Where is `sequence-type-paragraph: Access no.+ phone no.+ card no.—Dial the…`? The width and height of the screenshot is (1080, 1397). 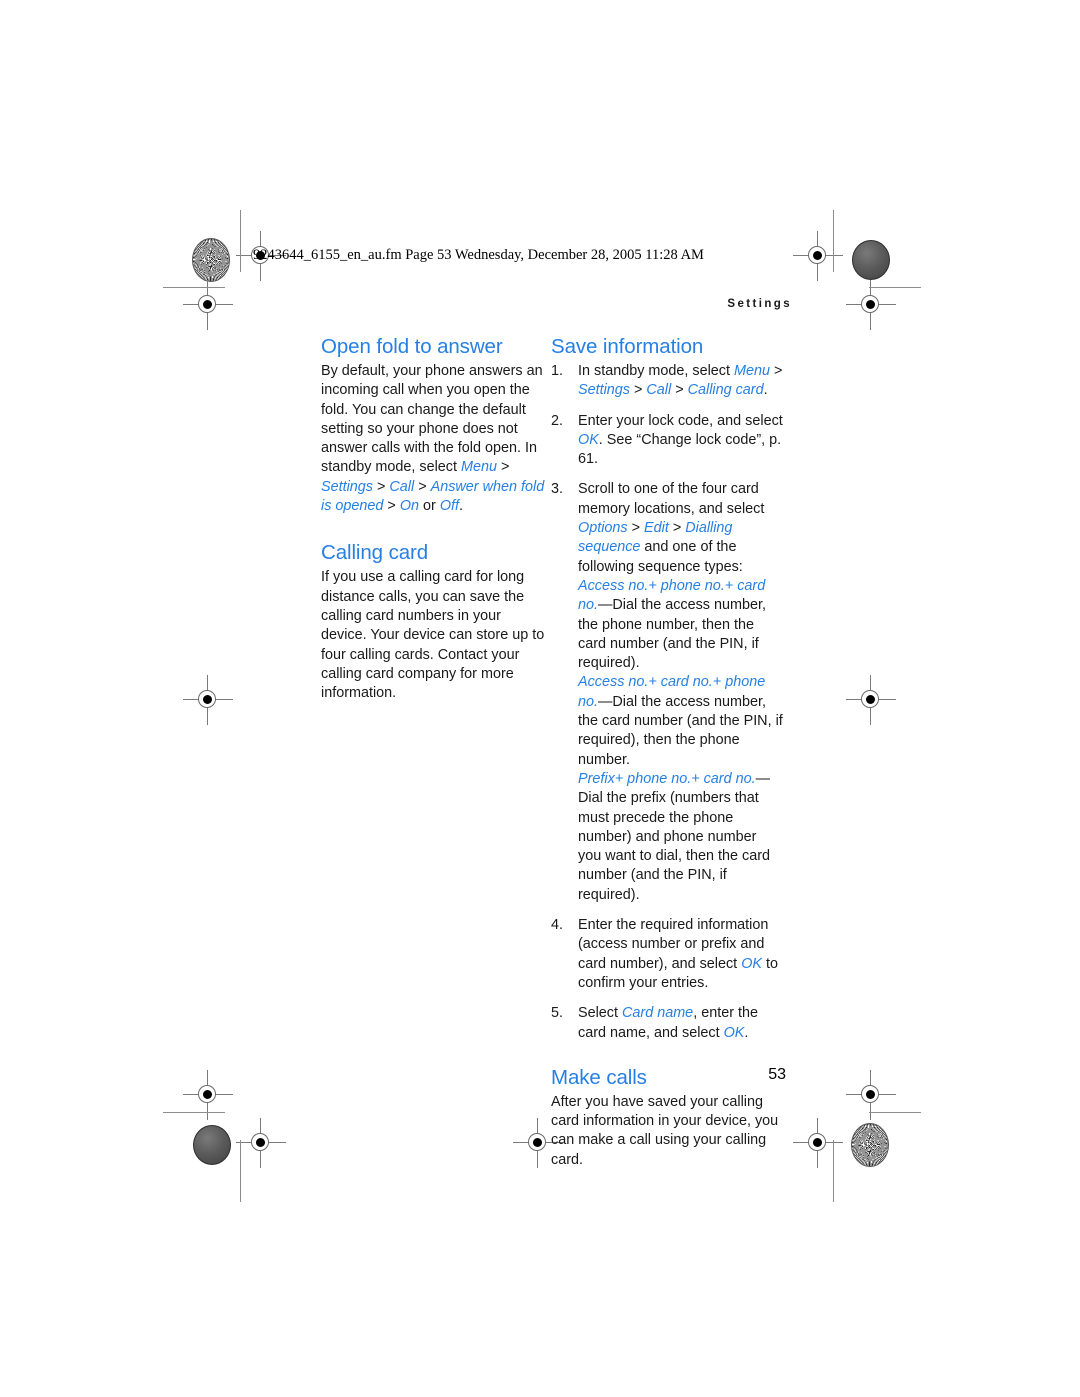 sequence-type-paragraph: Access no.+ phone no.+ card no.—Dial the… is located at coordinates (680, 625).